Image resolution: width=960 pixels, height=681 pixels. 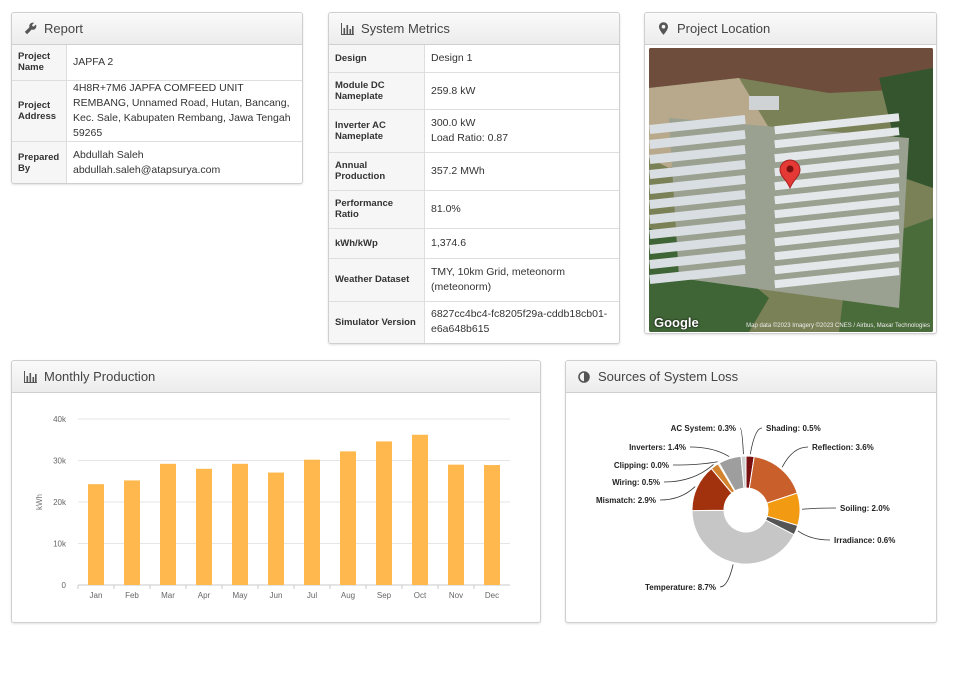 I want to click on x-tick-label: Mar, so click(x=168, y=595).